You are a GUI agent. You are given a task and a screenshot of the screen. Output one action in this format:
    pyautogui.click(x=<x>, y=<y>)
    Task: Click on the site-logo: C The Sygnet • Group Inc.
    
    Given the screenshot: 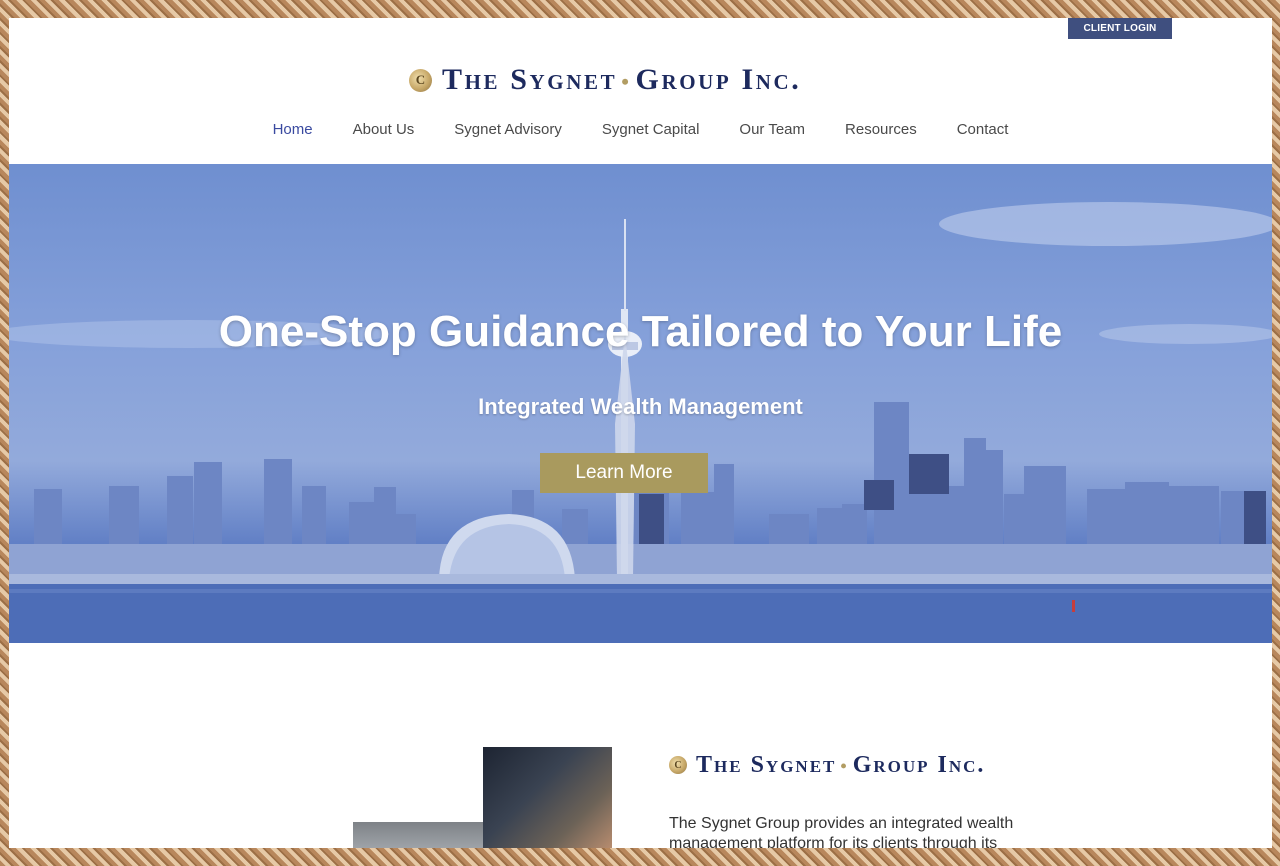 What is the action you would take?
    pyautogui.click(x=605, y=80)
    